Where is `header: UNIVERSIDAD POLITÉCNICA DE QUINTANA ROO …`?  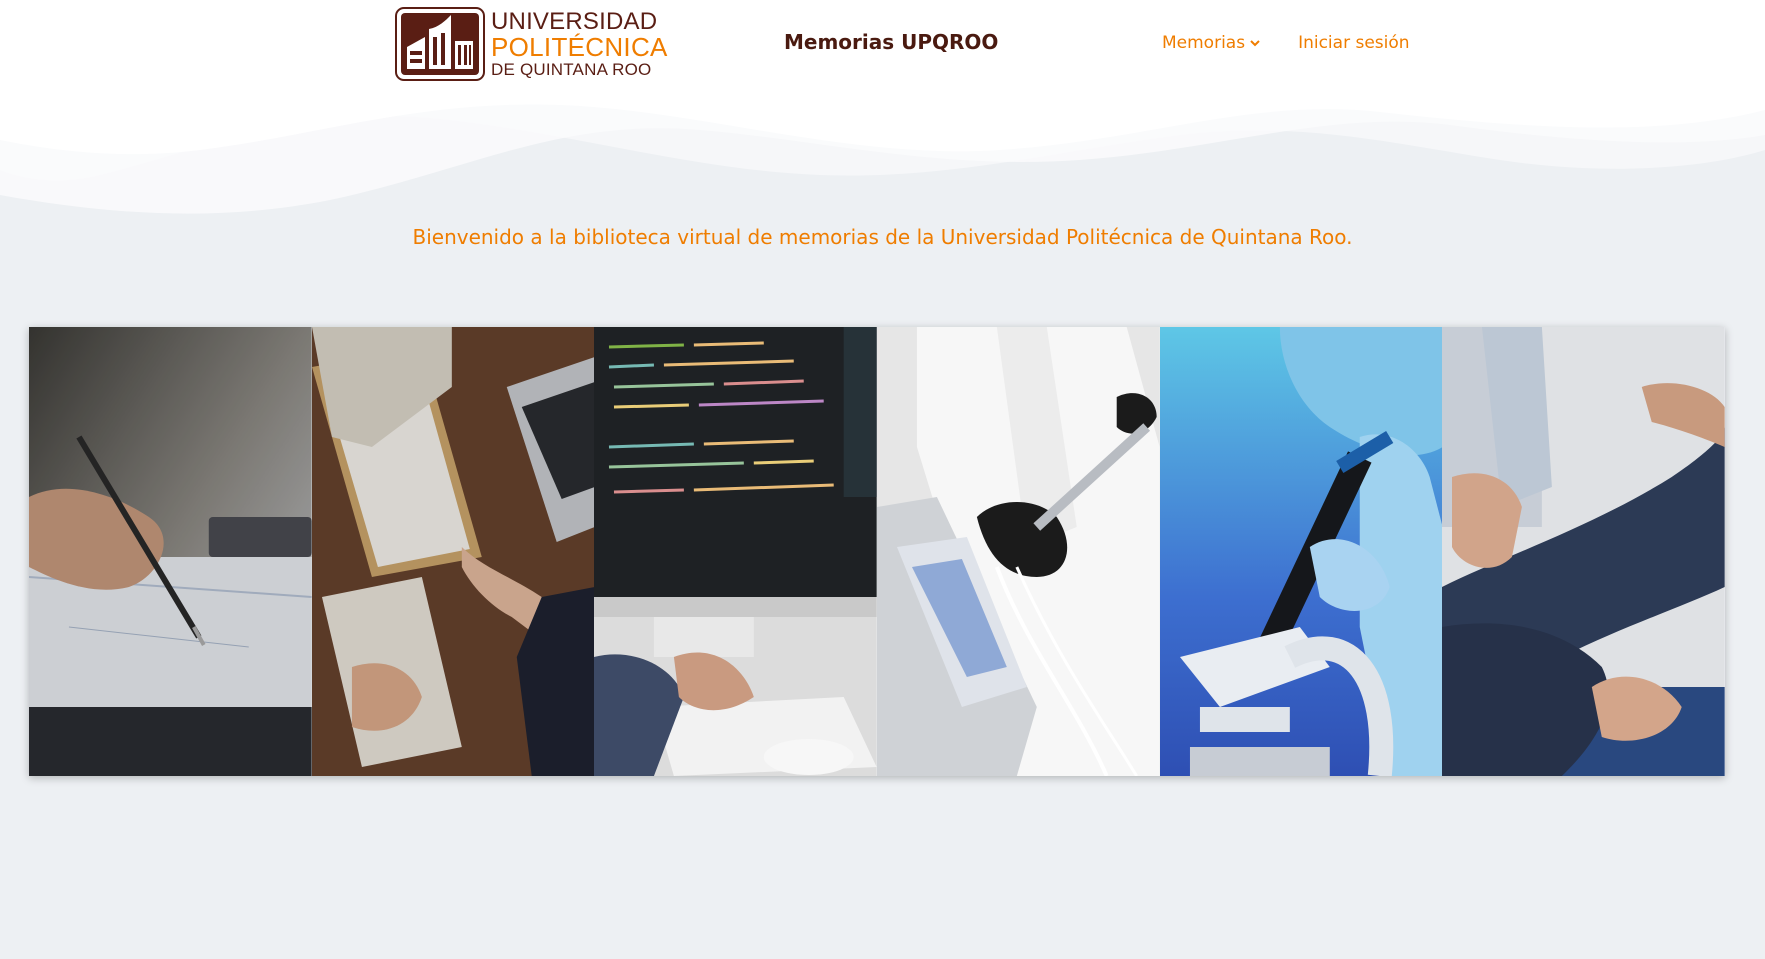
header: UNIVERSIDAD POLITÉCNICA DE QUINTANA ROO … is located at coordinates (882, 50).